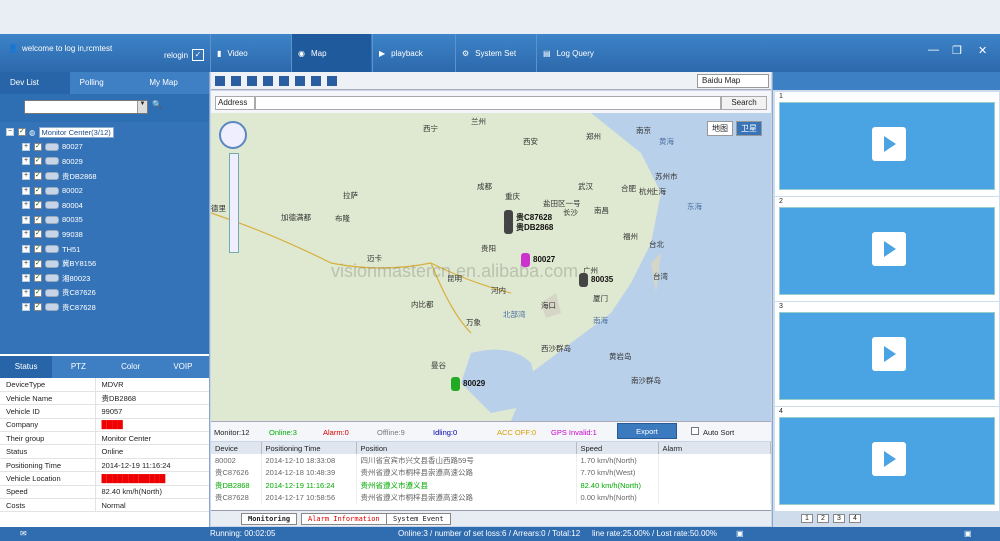  I want to click on expand-icon: ▣, so click(740, 533).